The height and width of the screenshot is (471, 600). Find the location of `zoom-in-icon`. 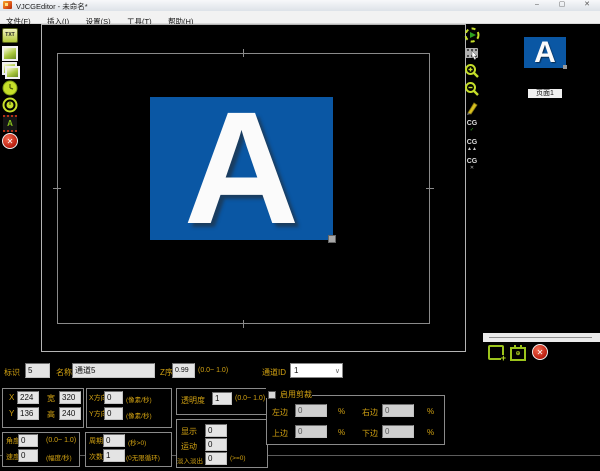

zoom-in-icon is located at coordinates (472, 71).